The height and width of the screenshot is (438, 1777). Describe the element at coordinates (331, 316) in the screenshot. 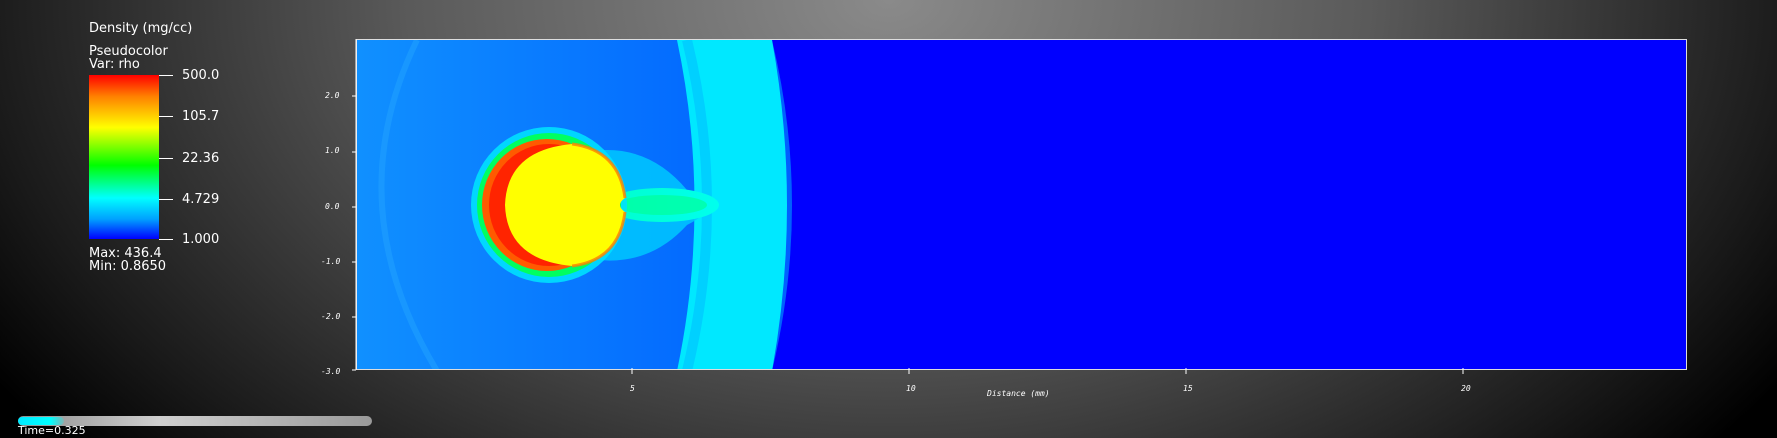

I see `y-tick-label: -2.0` at that location.